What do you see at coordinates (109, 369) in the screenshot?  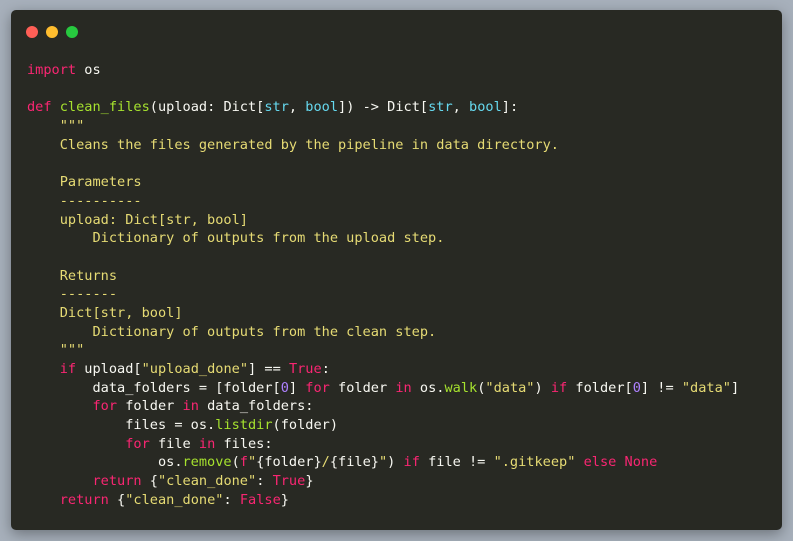 I see `code-token: upload[` at bounding box center [109, 369].